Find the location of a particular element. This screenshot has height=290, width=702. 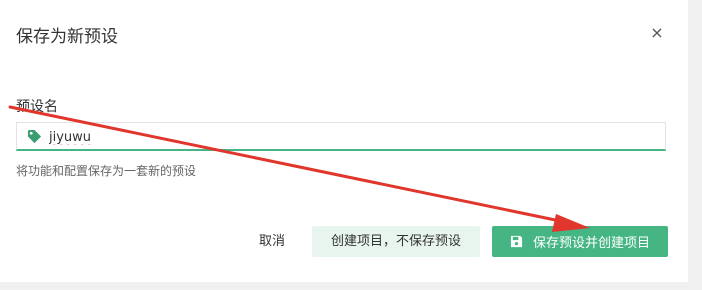

cancel-button: 取消 is located at coordinates (272, 241).